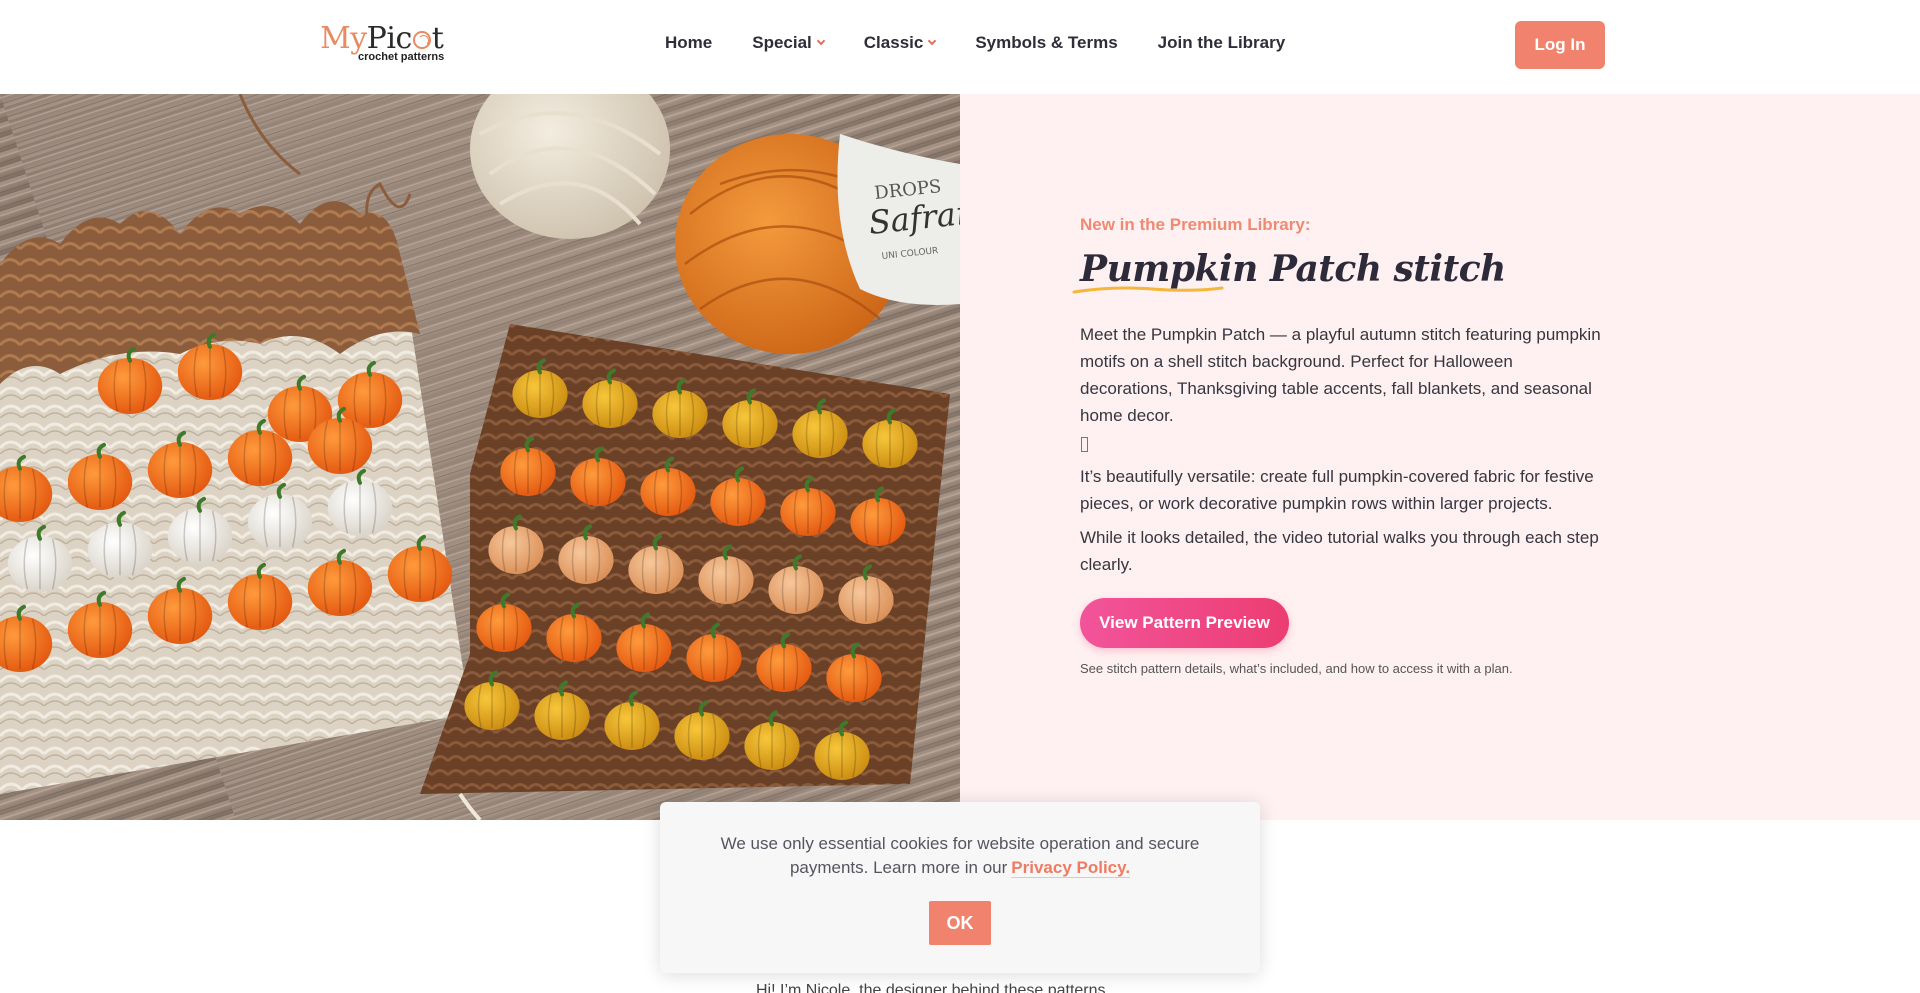 The image size is (1920, 993). What do you see at coordinates (1071, 868) in the screenshot?
I see `privacy-policy-link: Privacy Policy.` at bounding box center [1071, 868].